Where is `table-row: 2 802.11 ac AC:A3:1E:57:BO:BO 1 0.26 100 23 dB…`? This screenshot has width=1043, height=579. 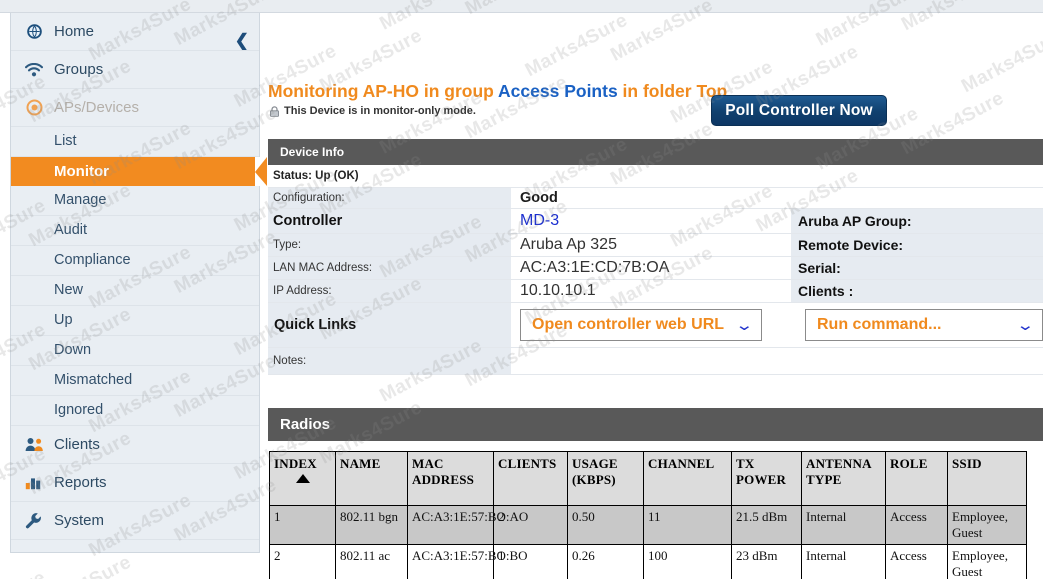 table-row: 2 802.11 ac AC:A3:1E:57:BO:BO 1 0.26 100 23 dB… is located at coordinates (648, 561).